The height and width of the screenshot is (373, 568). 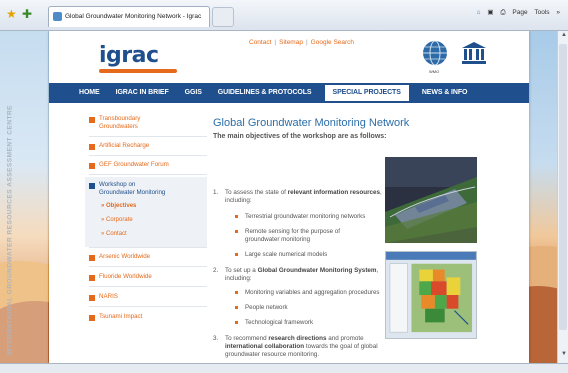 I want to click on satellite-image, so click(x=431, y=200).